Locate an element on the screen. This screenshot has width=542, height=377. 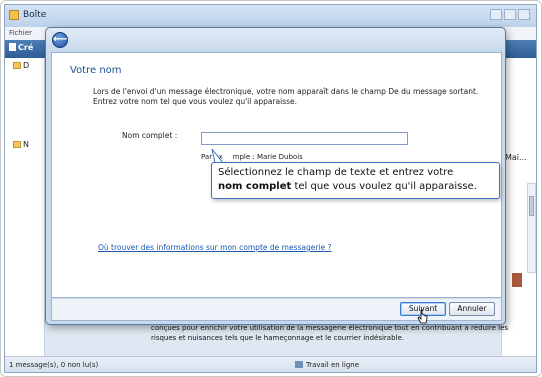
back-arrow-icon: ⟵ is located at coordinates (60, 39).